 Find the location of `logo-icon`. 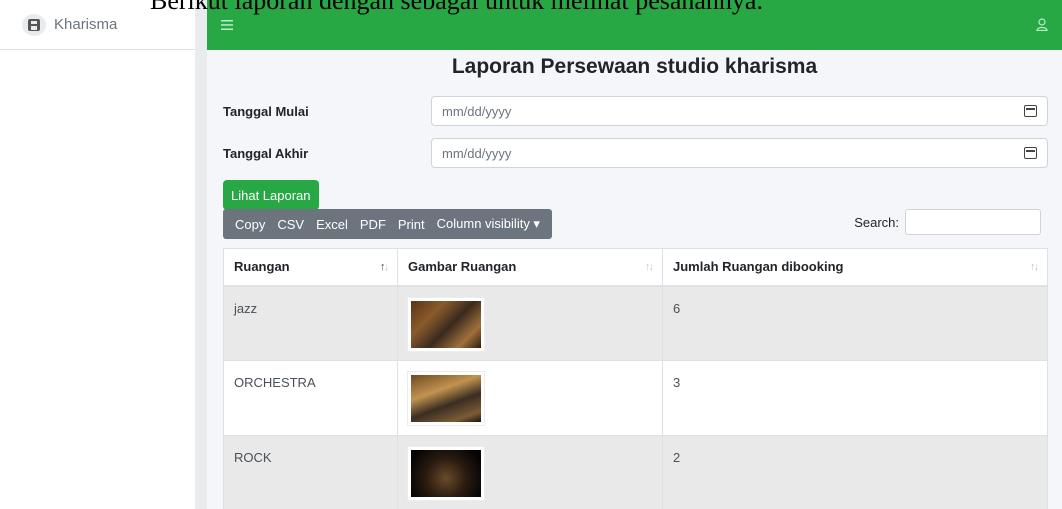

logo-icon is located at coordinates (34, 24).